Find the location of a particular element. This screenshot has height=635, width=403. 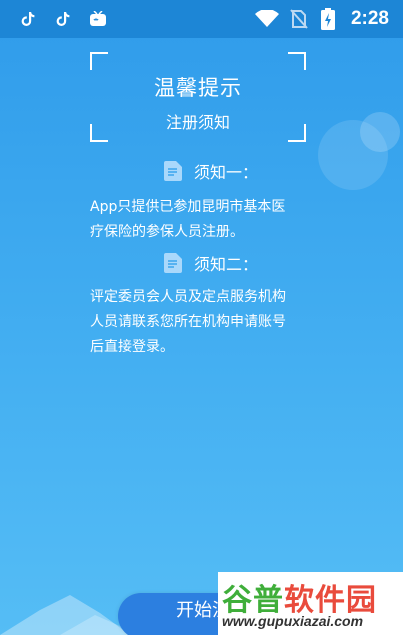

header-frame: 温馨提示 注册须知 is located at coordinates (198, 97).